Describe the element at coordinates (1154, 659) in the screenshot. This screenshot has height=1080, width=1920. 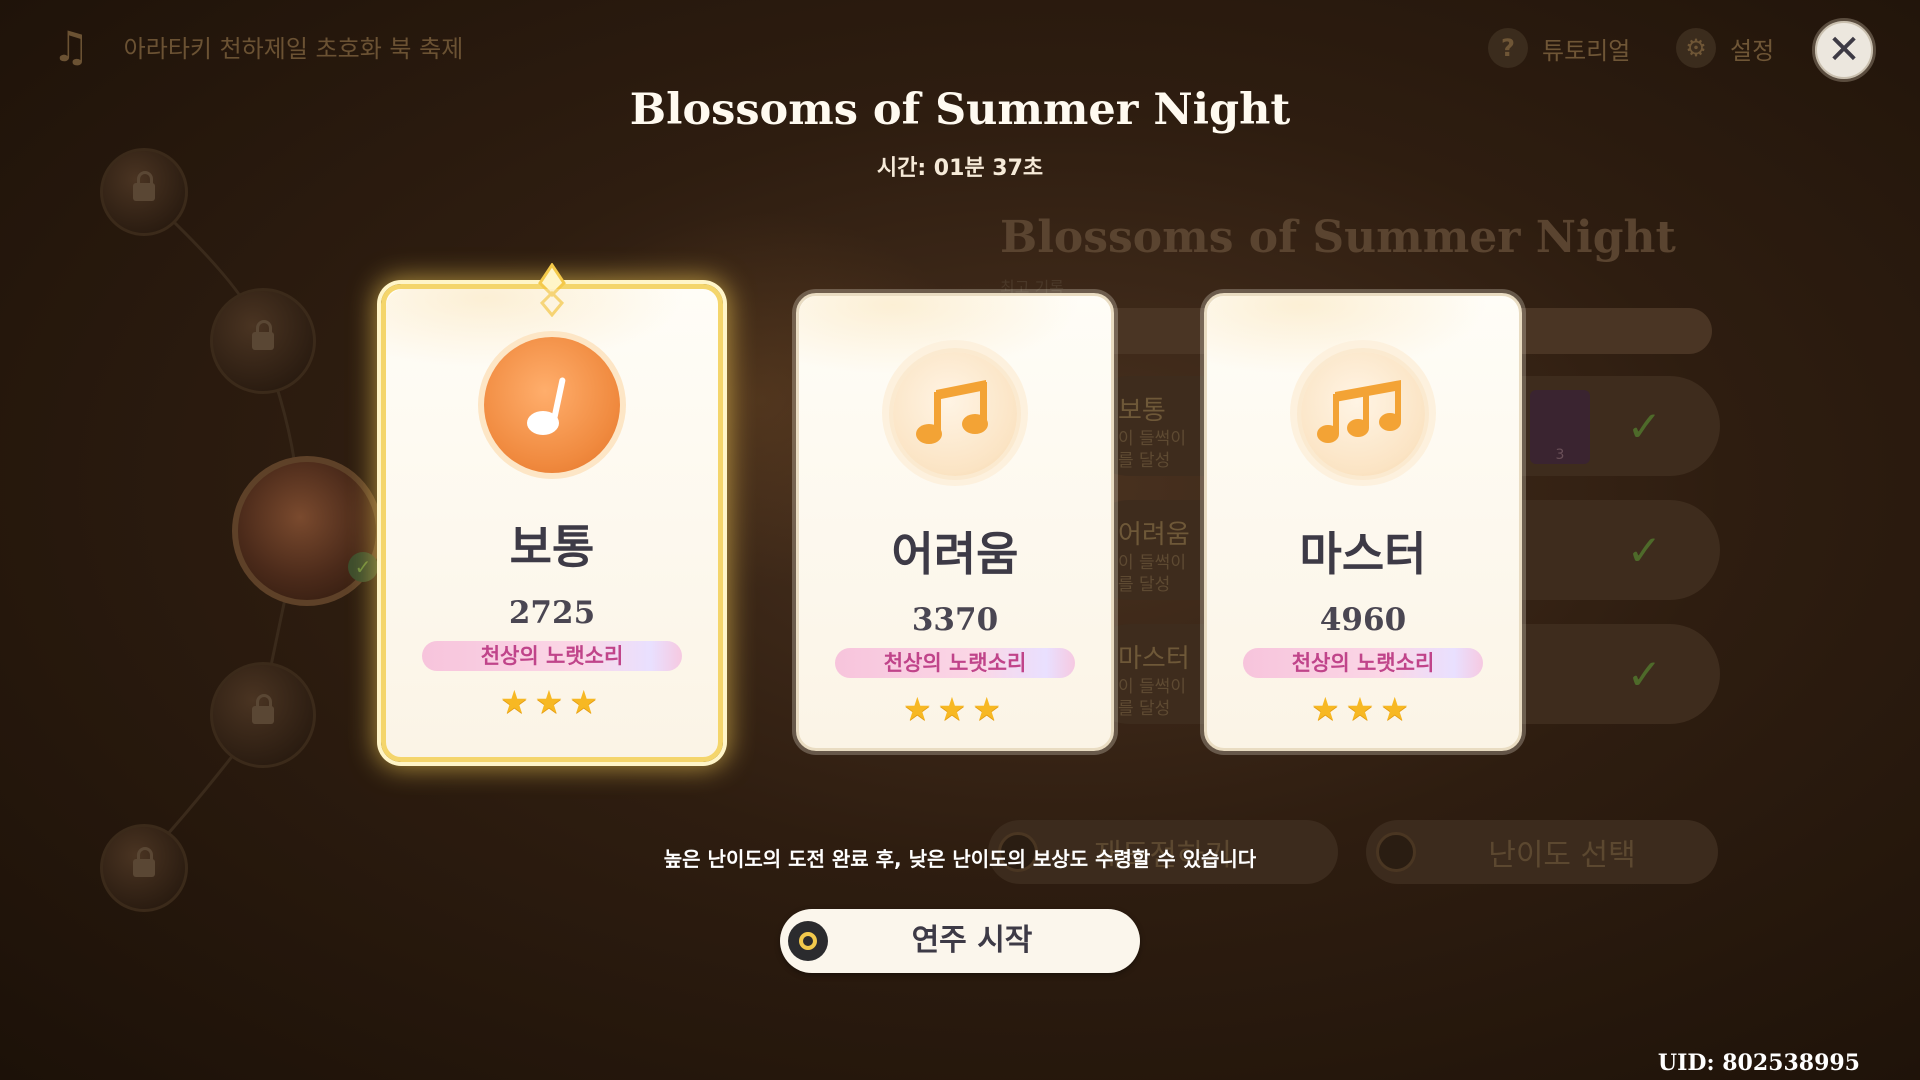
I see `row-label: 마스터` at that location.